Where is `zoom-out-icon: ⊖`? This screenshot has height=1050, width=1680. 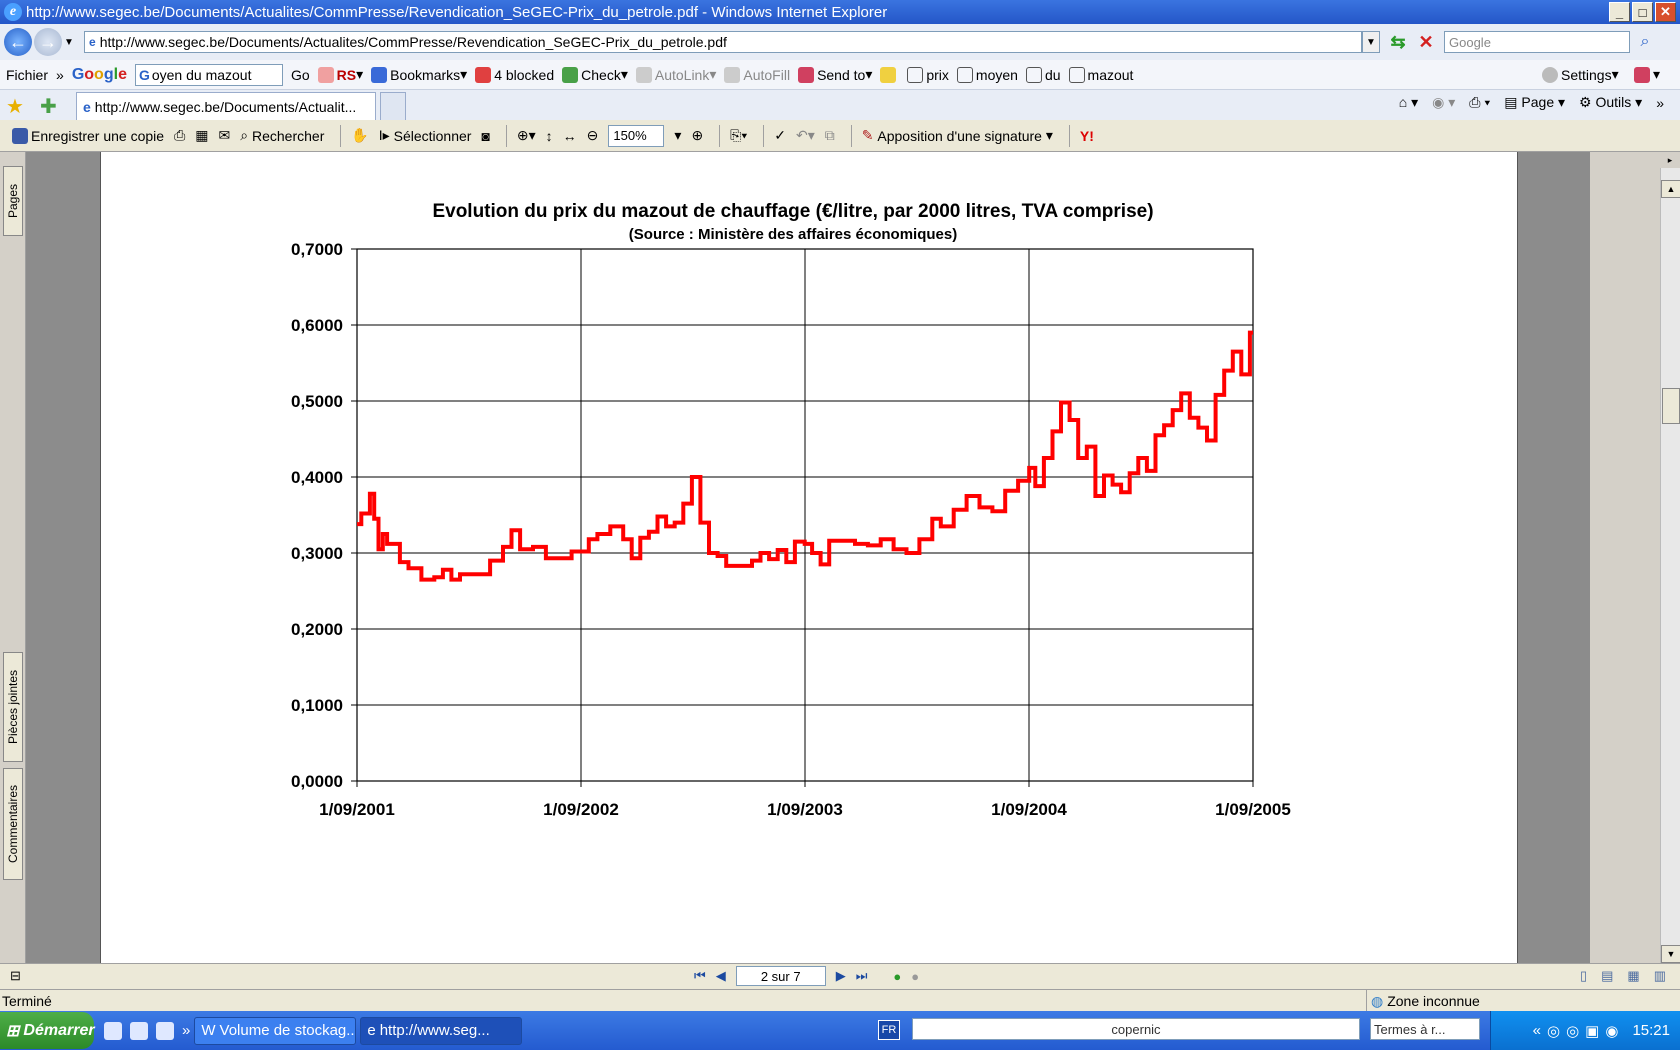 zoom-out-icon: ⊖ is located at coordinates (593, 135).